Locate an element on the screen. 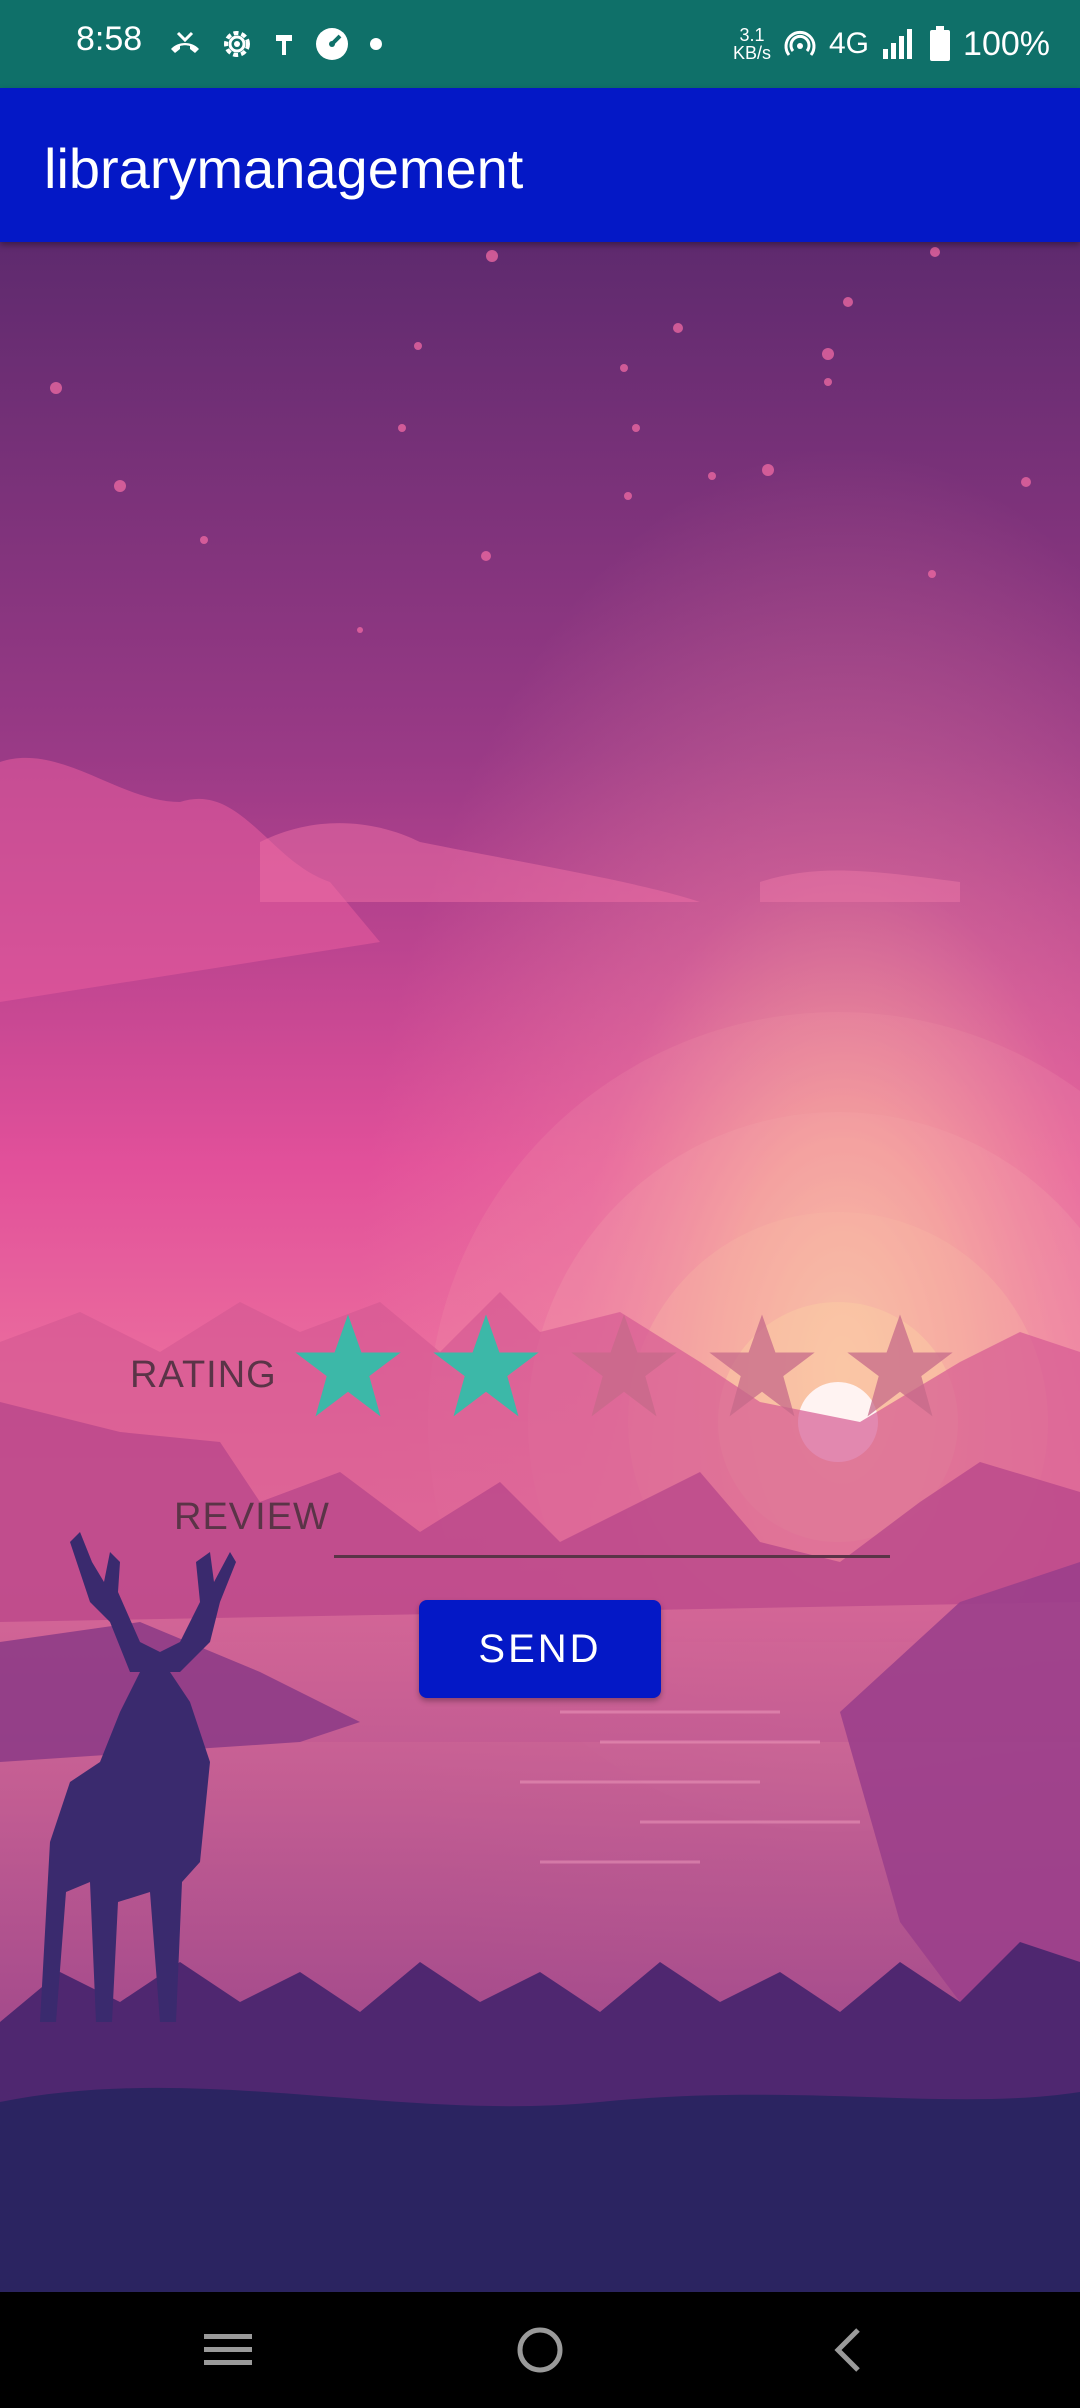 The width and height of the screenshot is (1080, 2408). home-icon is located at coordinates (540, 2350).